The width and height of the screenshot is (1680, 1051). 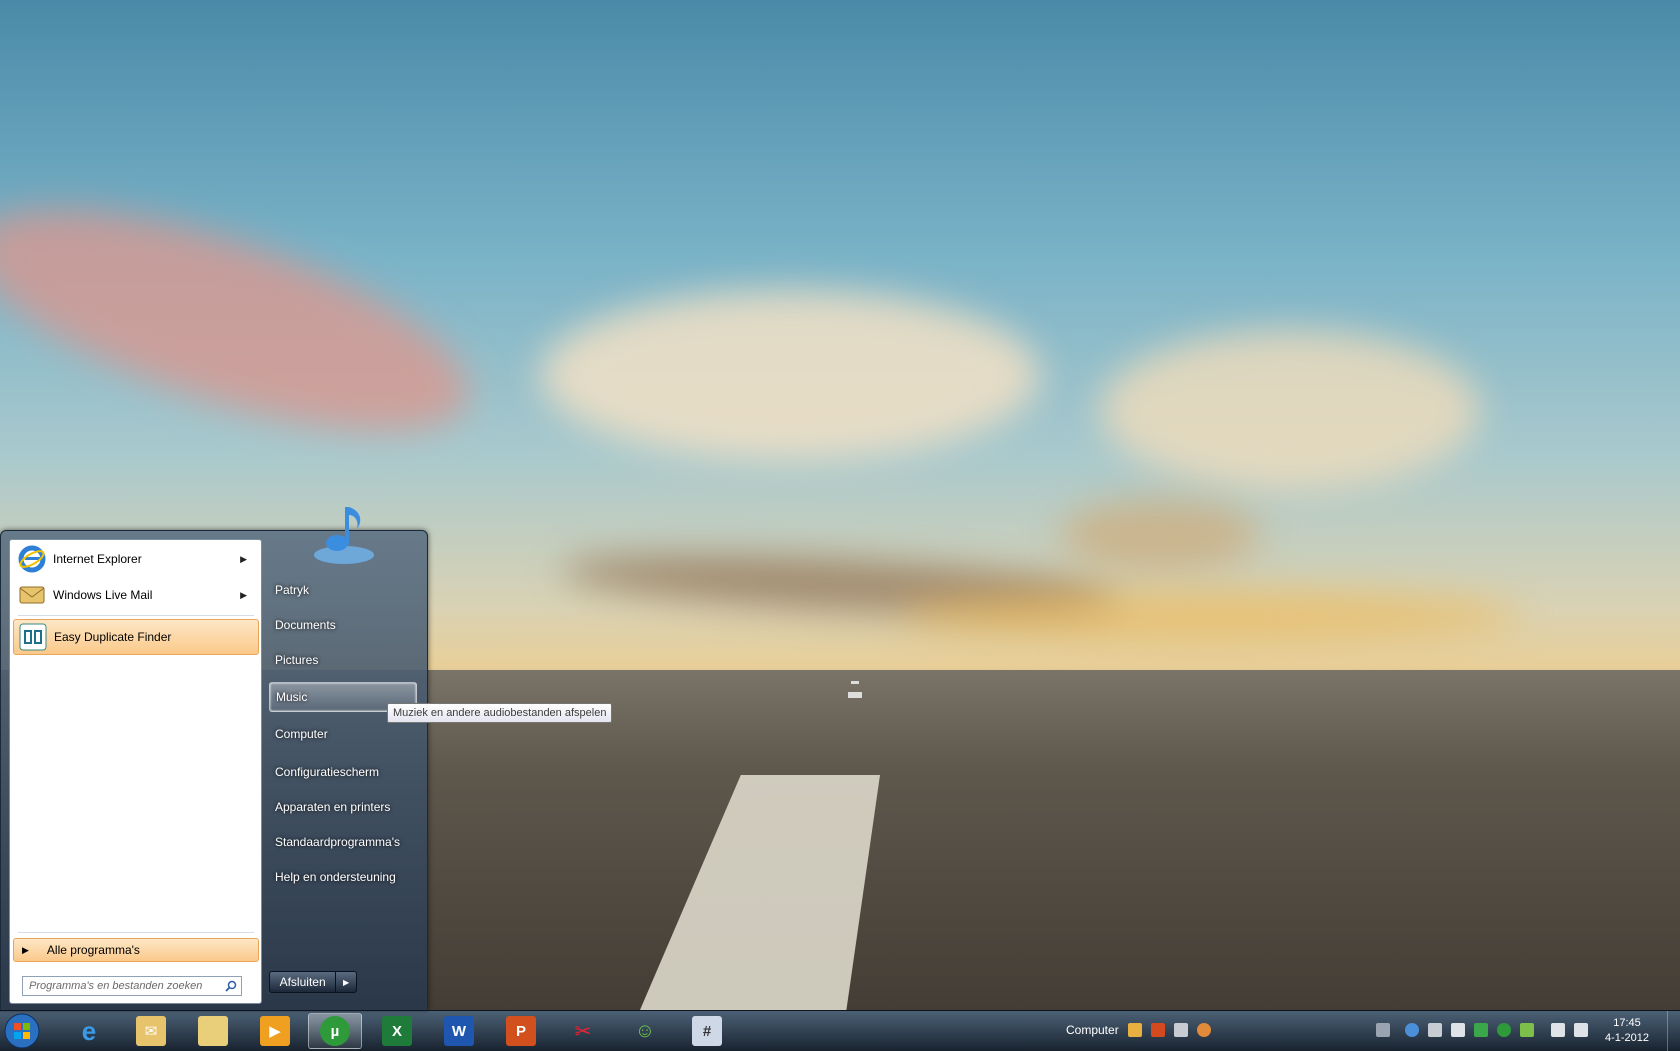 I want to click on media-icon, so click(x=1204, y=1030).